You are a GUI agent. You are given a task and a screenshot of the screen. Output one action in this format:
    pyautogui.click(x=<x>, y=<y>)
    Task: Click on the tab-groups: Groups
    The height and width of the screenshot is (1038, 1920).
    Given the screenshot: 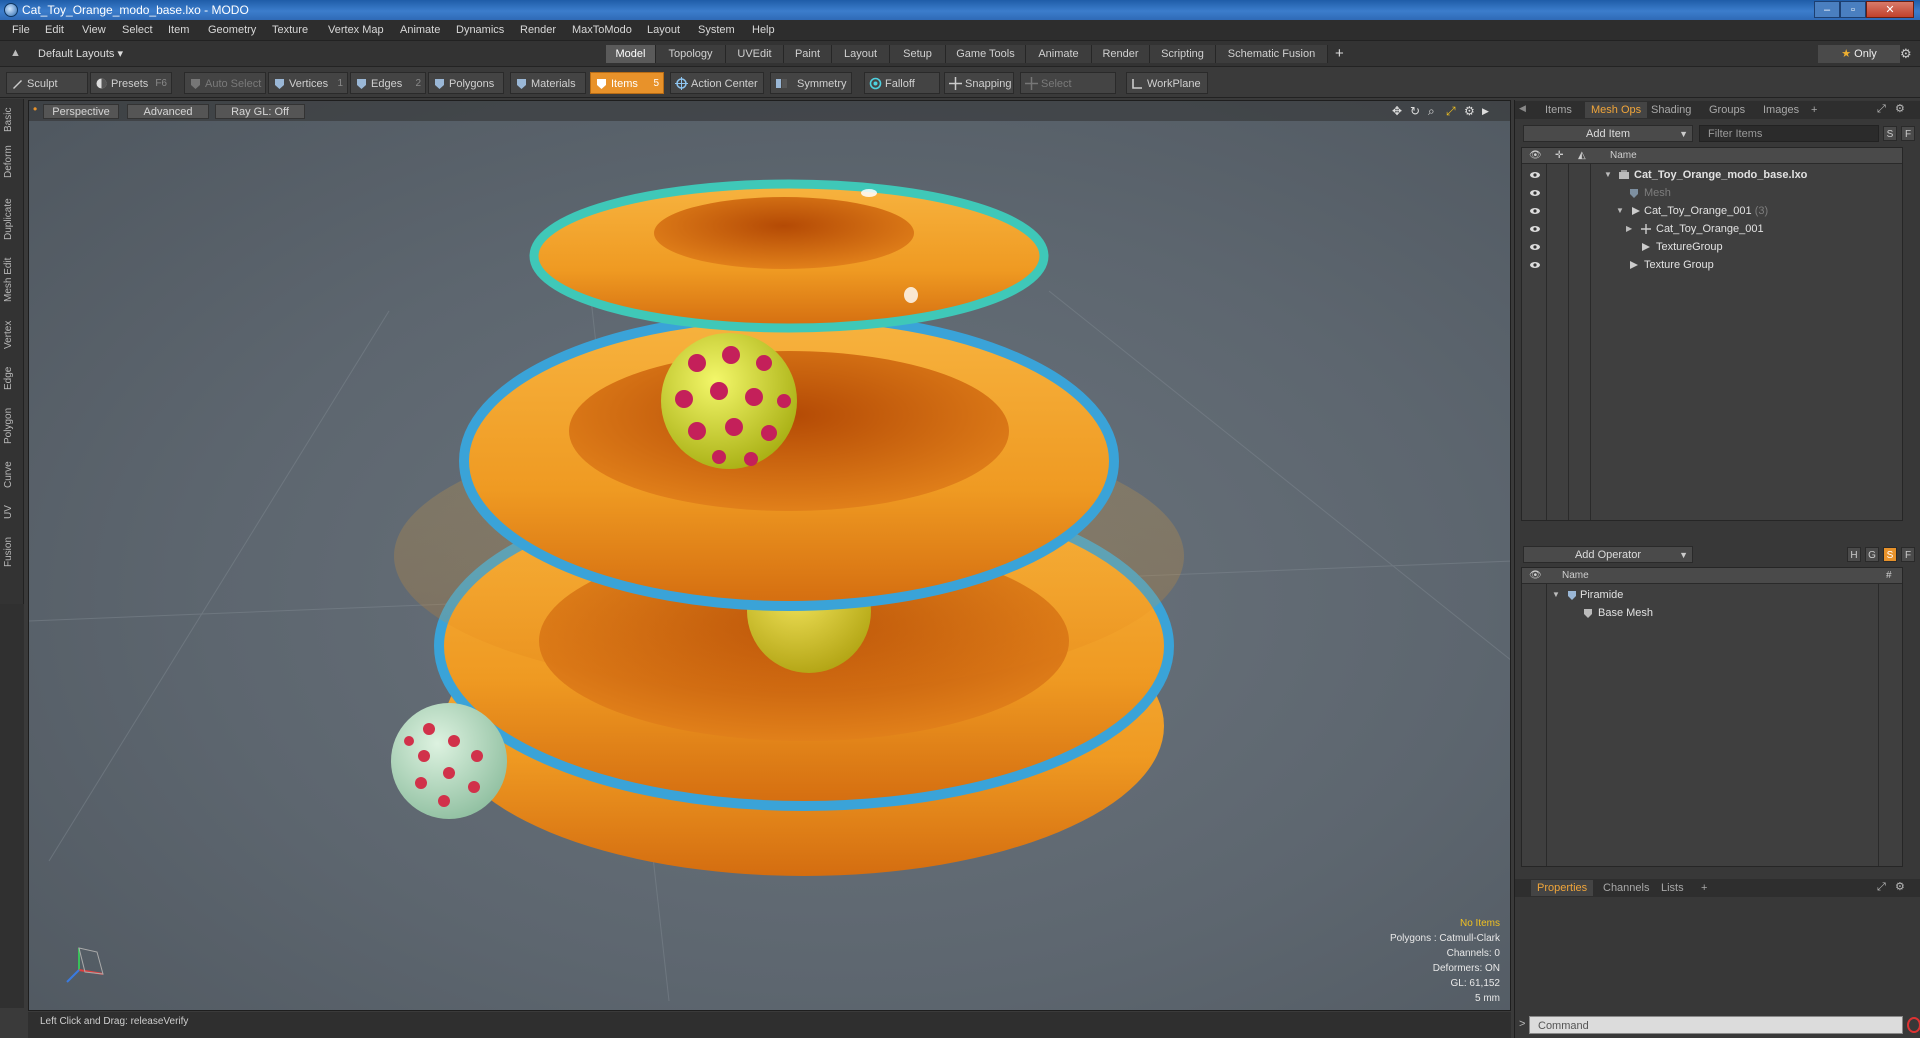 What is the action you would take?
    pyautogui.click(x=1727, y=110)
    